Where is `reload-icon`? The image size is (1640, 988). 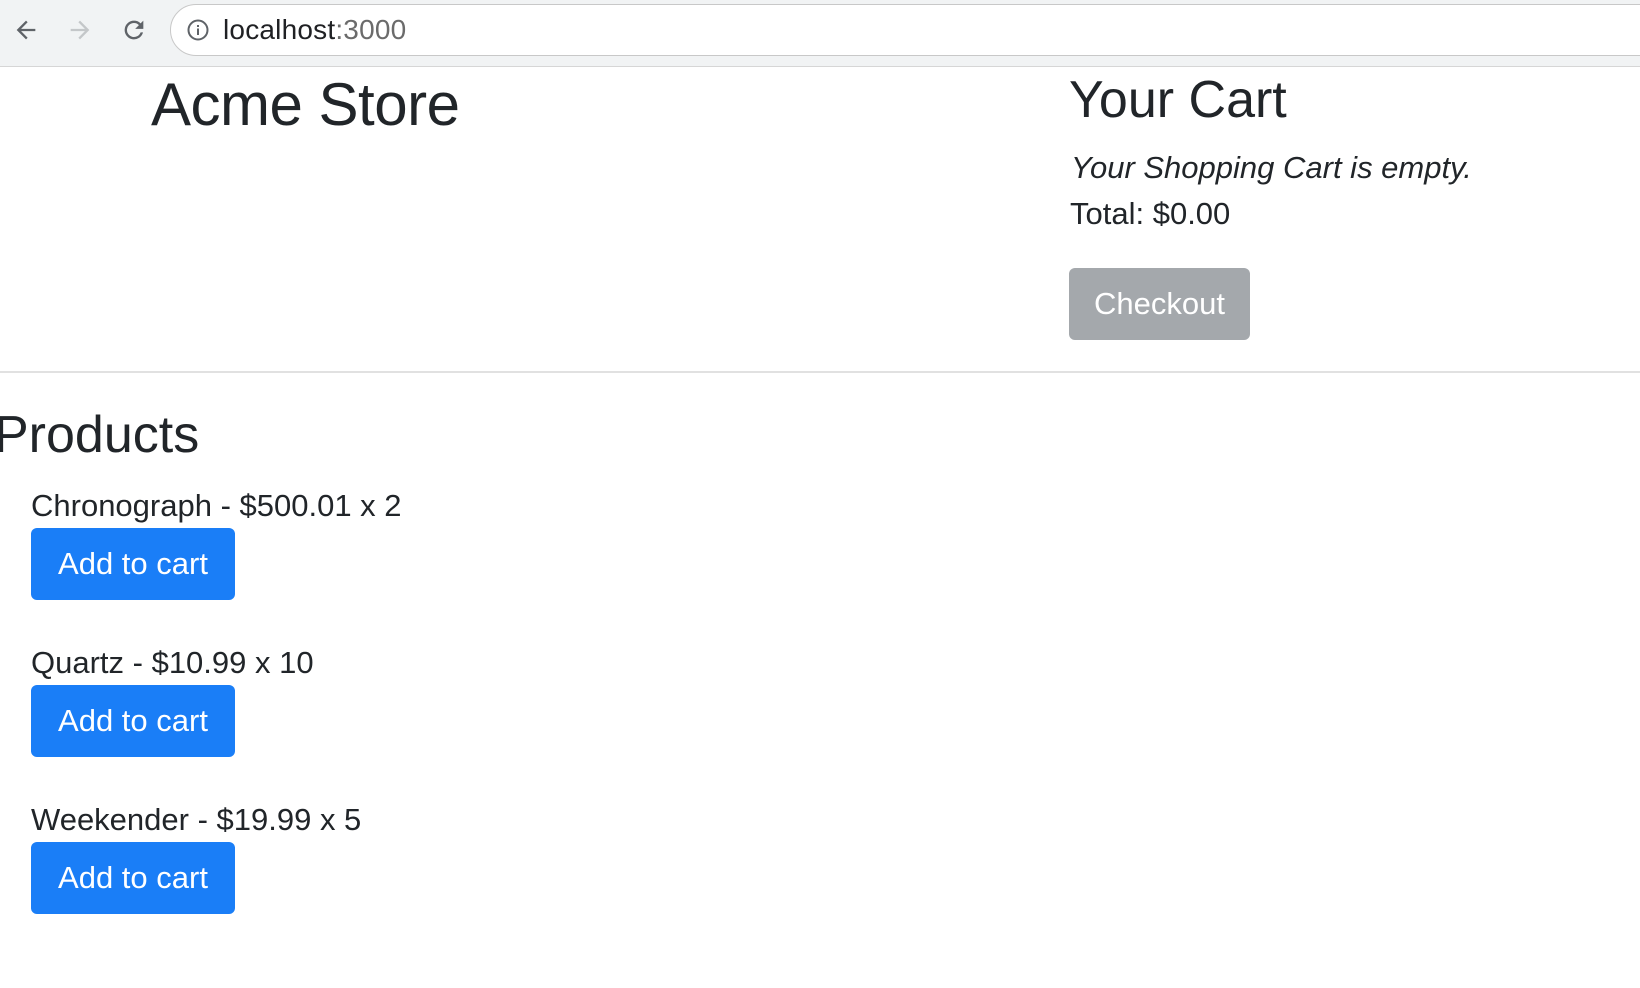
reload-icon is located at coordinates (134, 30).